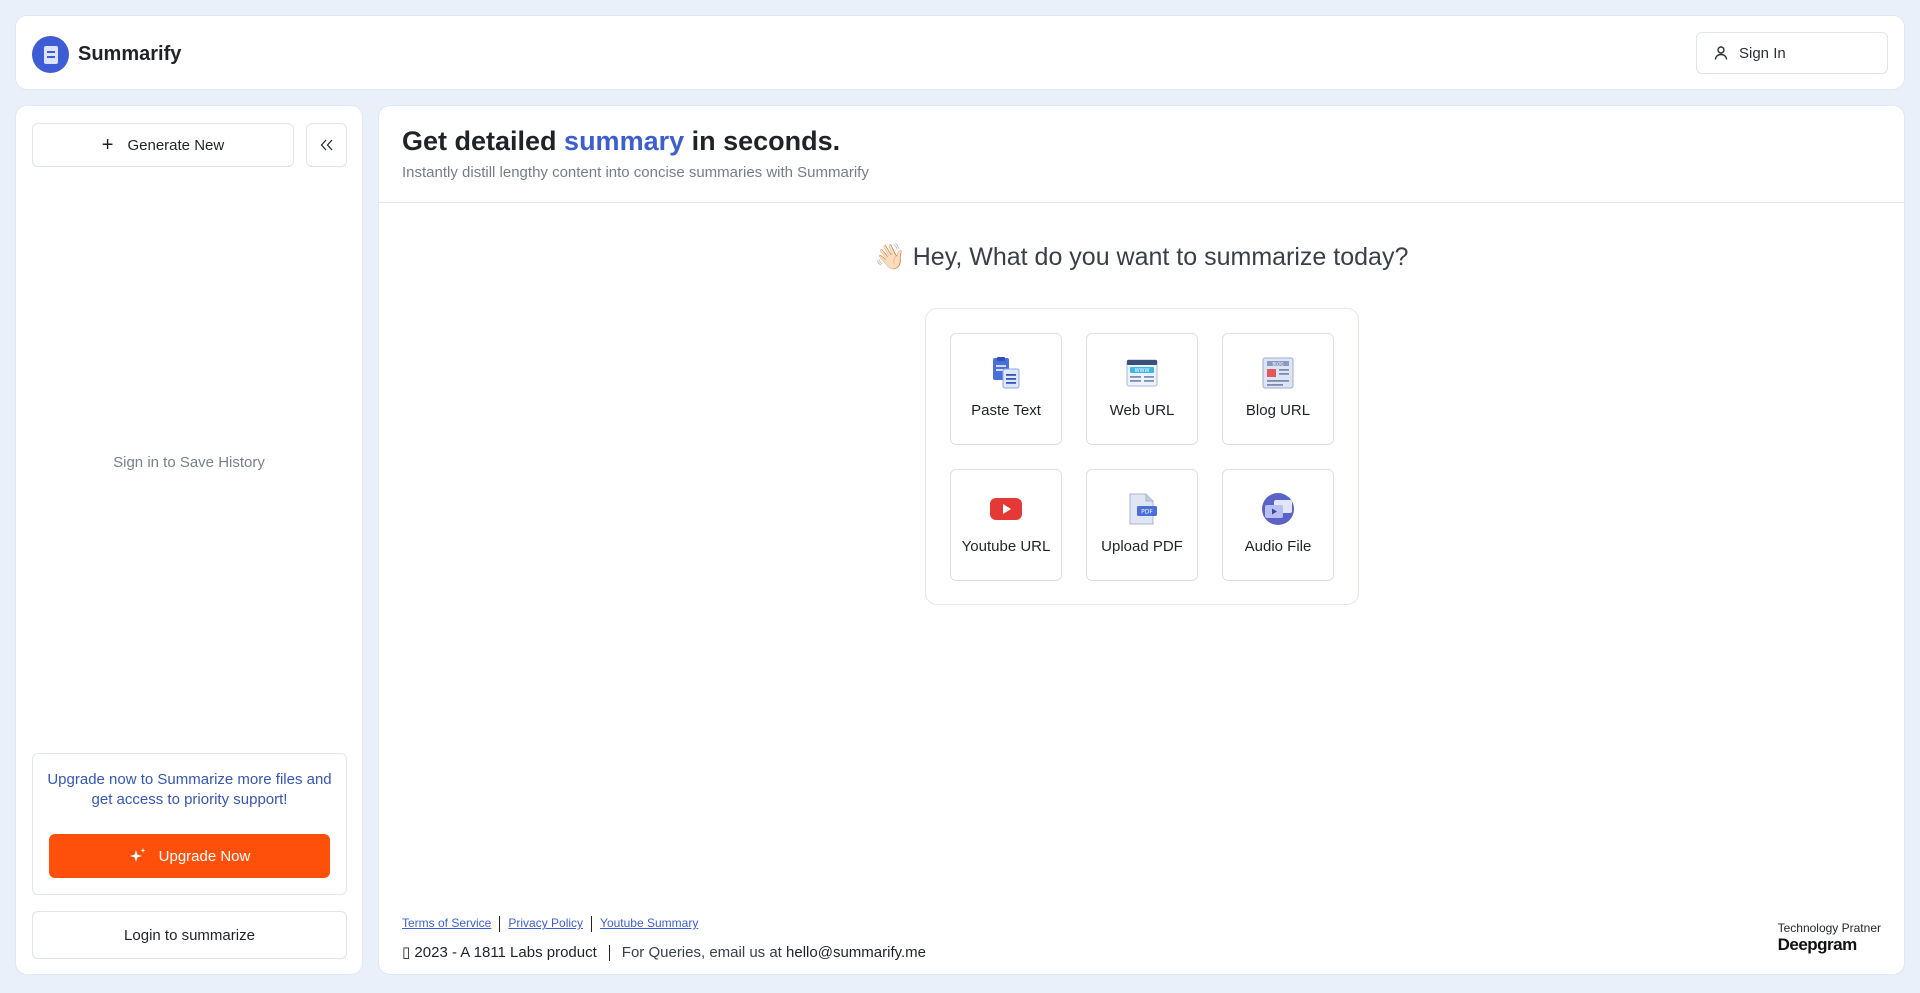  Describe the element at coordinates (137, 855) in the screenshot. I see `sparkle-icon` at that location.